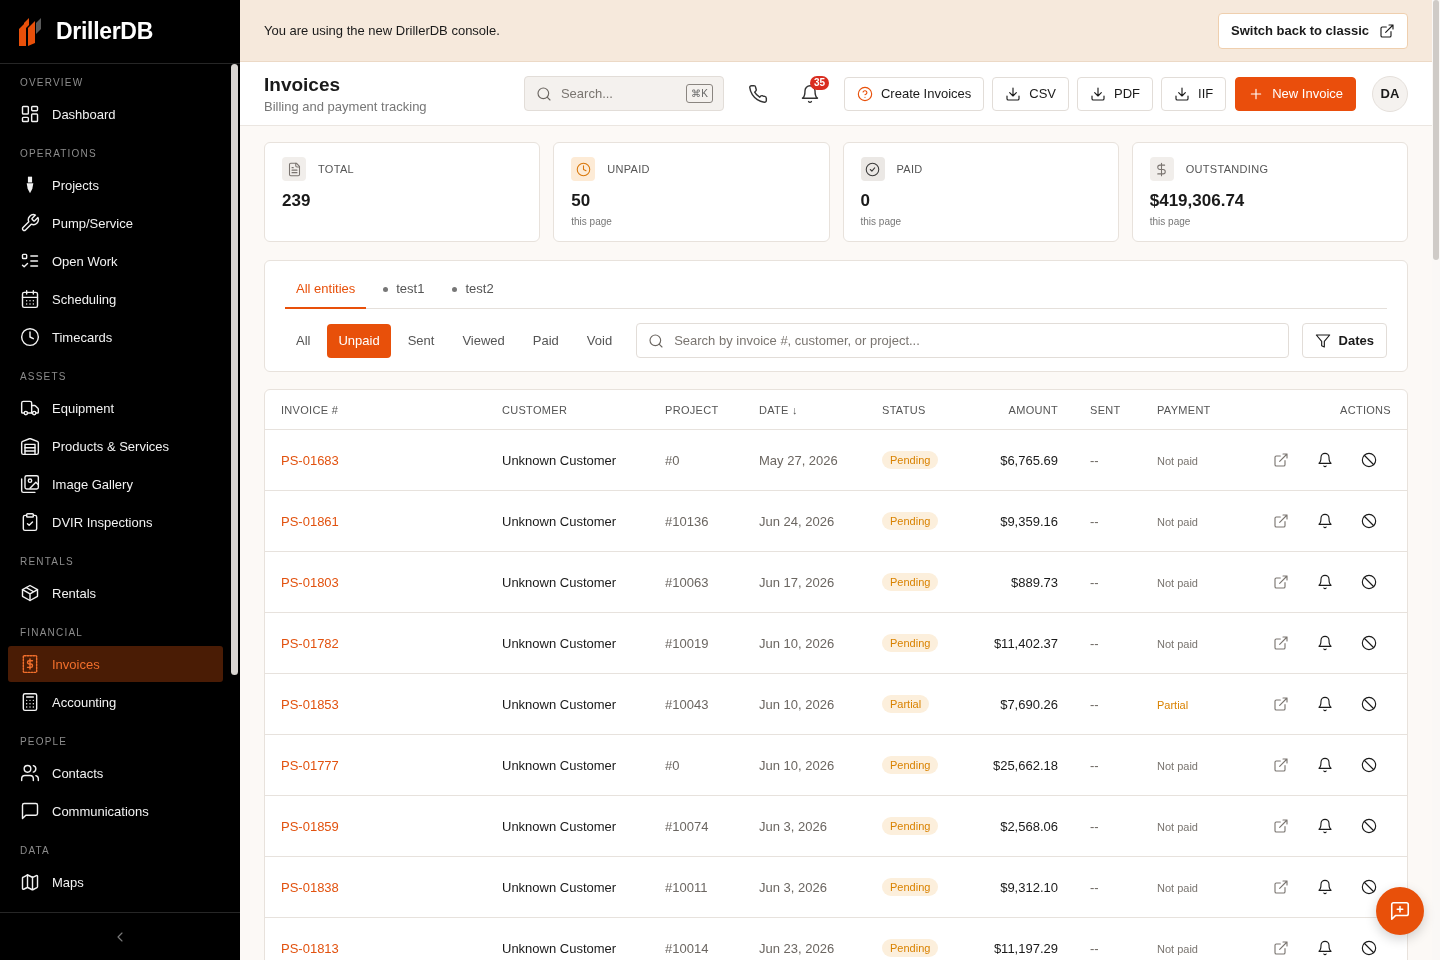  I want to click on status-filter-tab: Sent, so click(421, 340).